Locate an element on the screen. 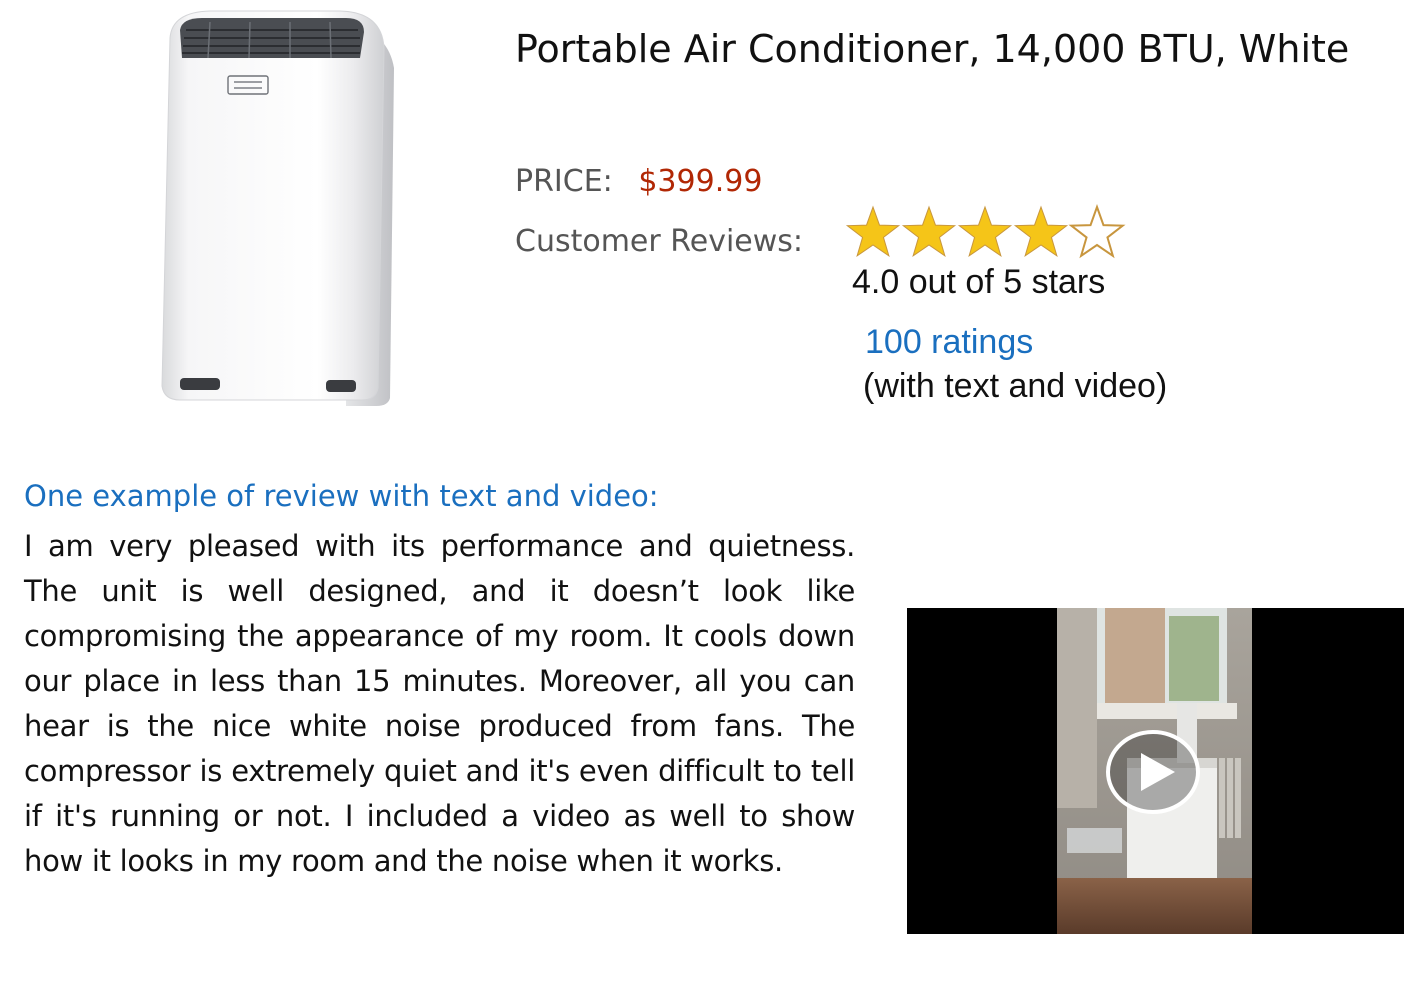  product-image is located at coordinates (277, 208).